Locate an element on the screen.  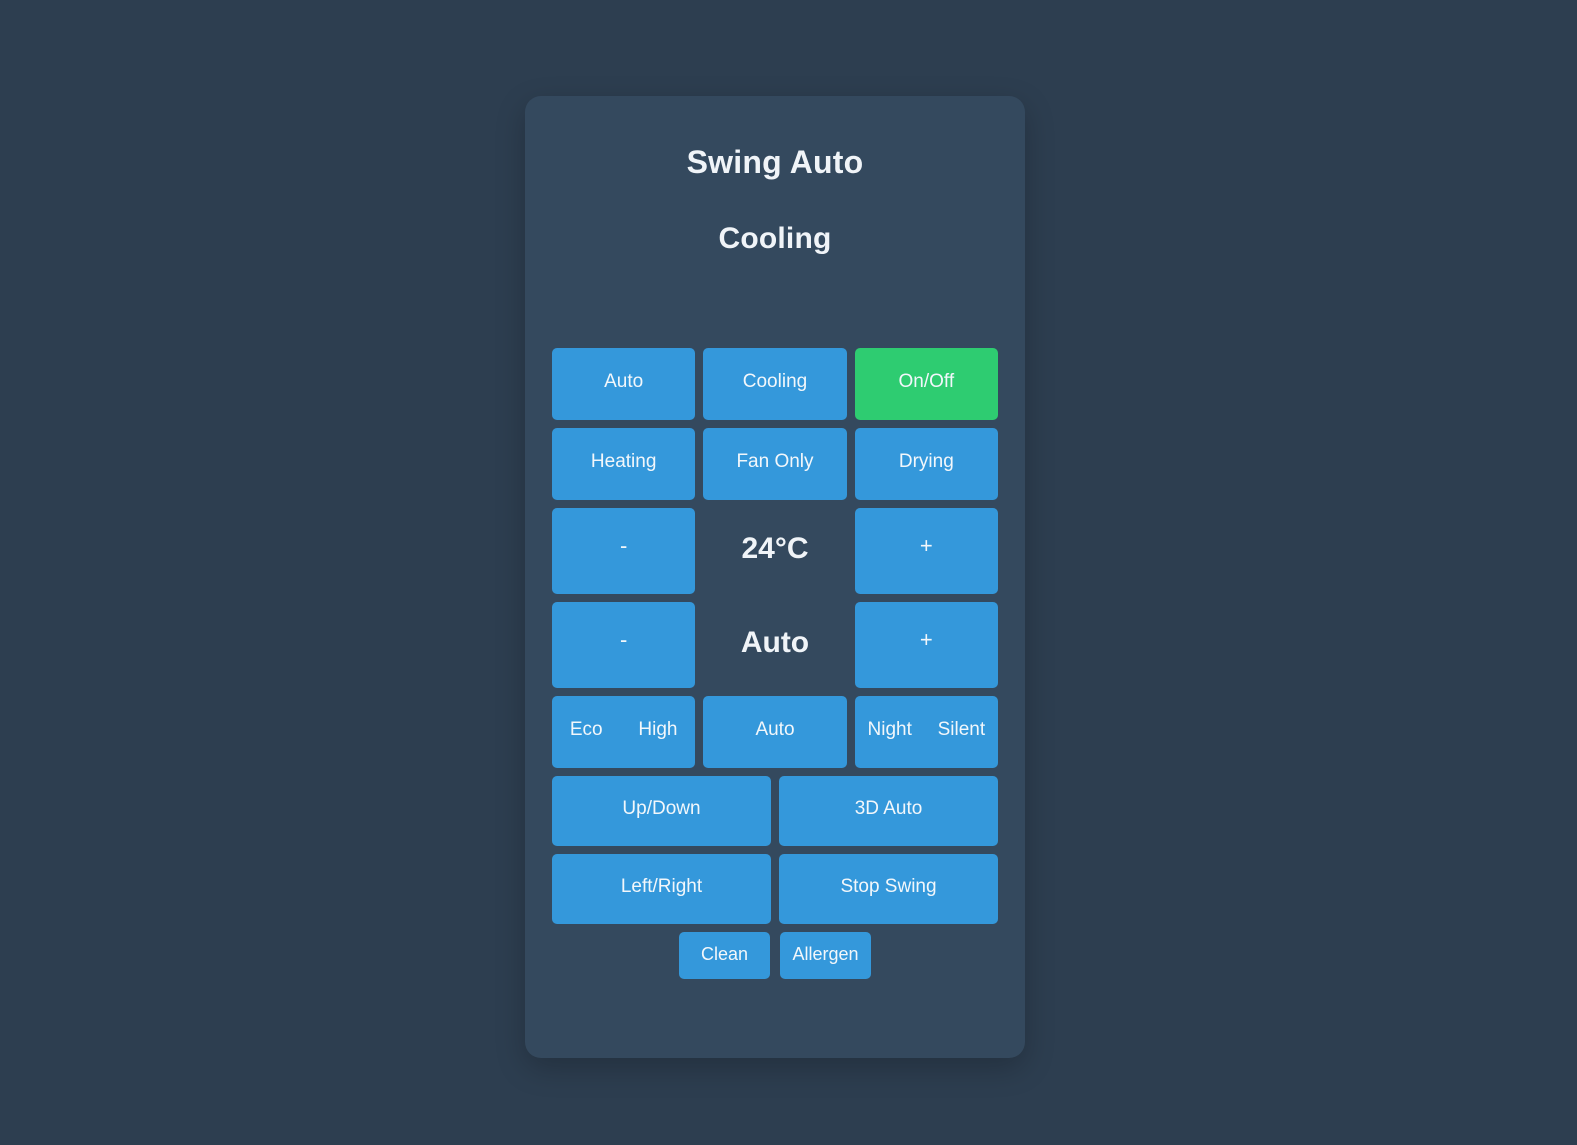
mode-button-fan-only: Fan Only is located at coordinates (775, 464).